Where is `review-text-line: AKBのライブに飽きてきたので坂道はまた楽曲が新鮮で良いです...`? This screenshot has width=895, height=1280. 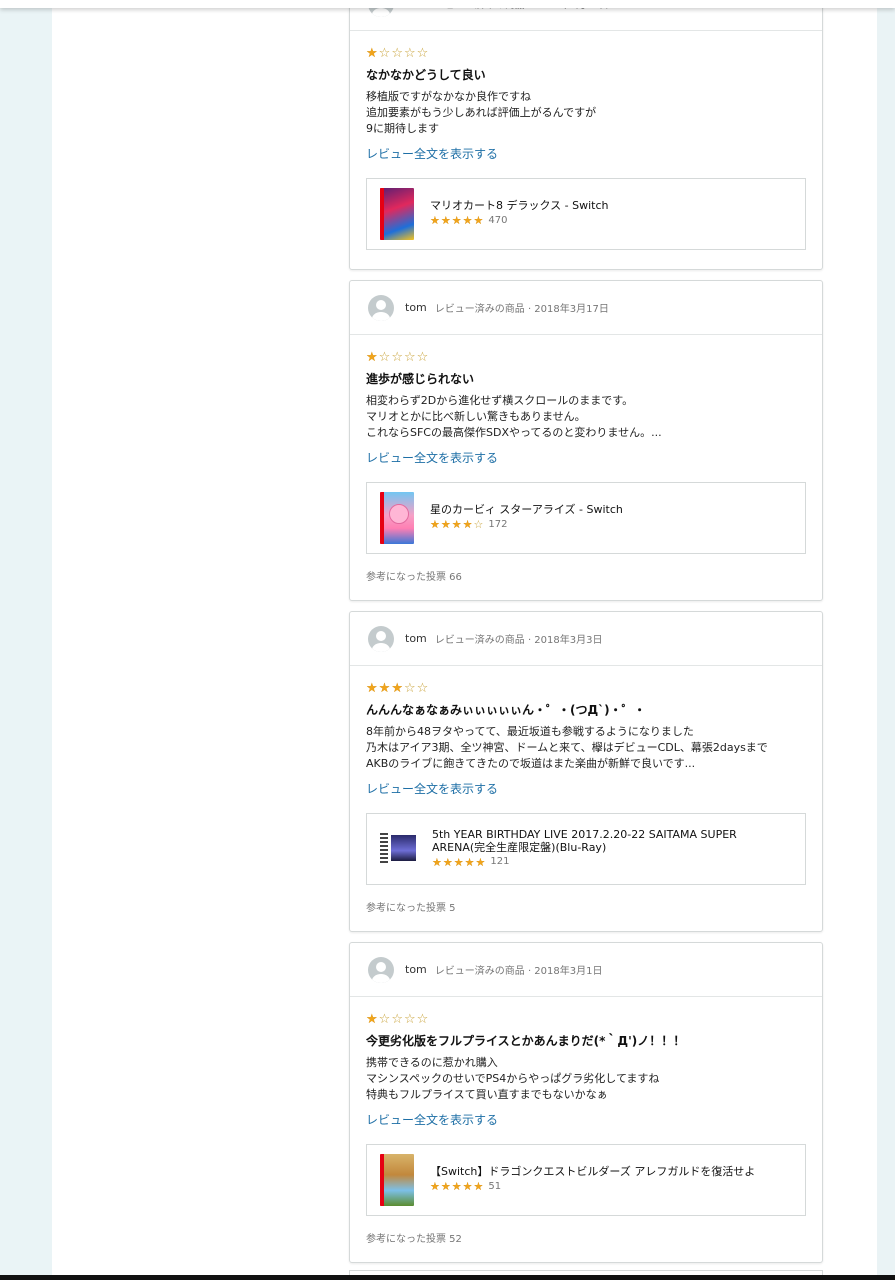 review-text-line: AKBのライブに飽きてきたので坂道はまた楽曲が新鮮で良いです... is located at coordinates (531, 763).